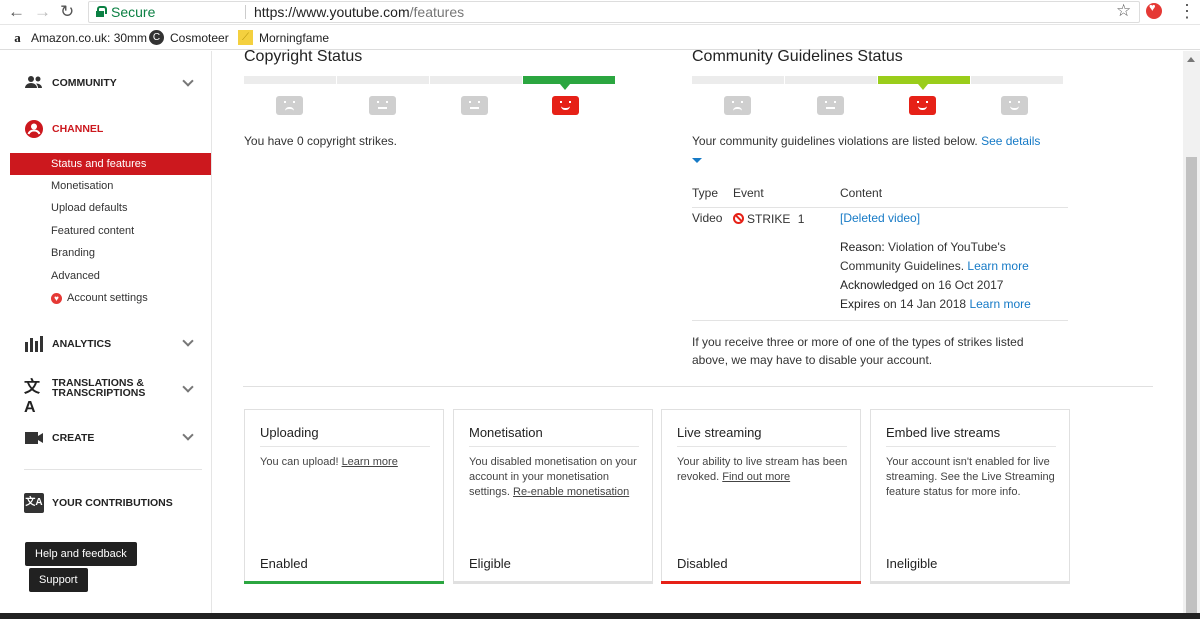  I want to click on extension-heart-icon, so click(1154, 10).